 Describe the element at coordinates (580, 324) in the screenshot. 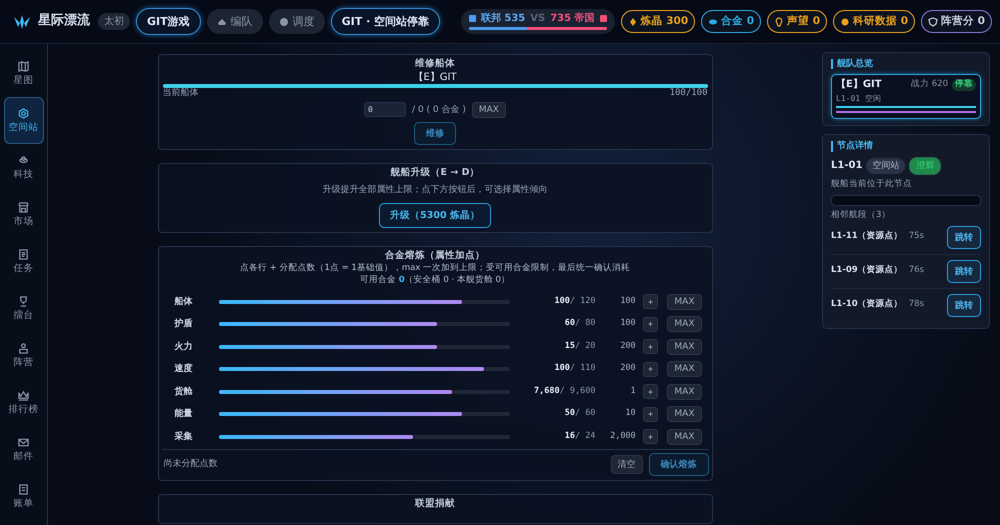

I see `attribute-value: 60/ 80` at that location.